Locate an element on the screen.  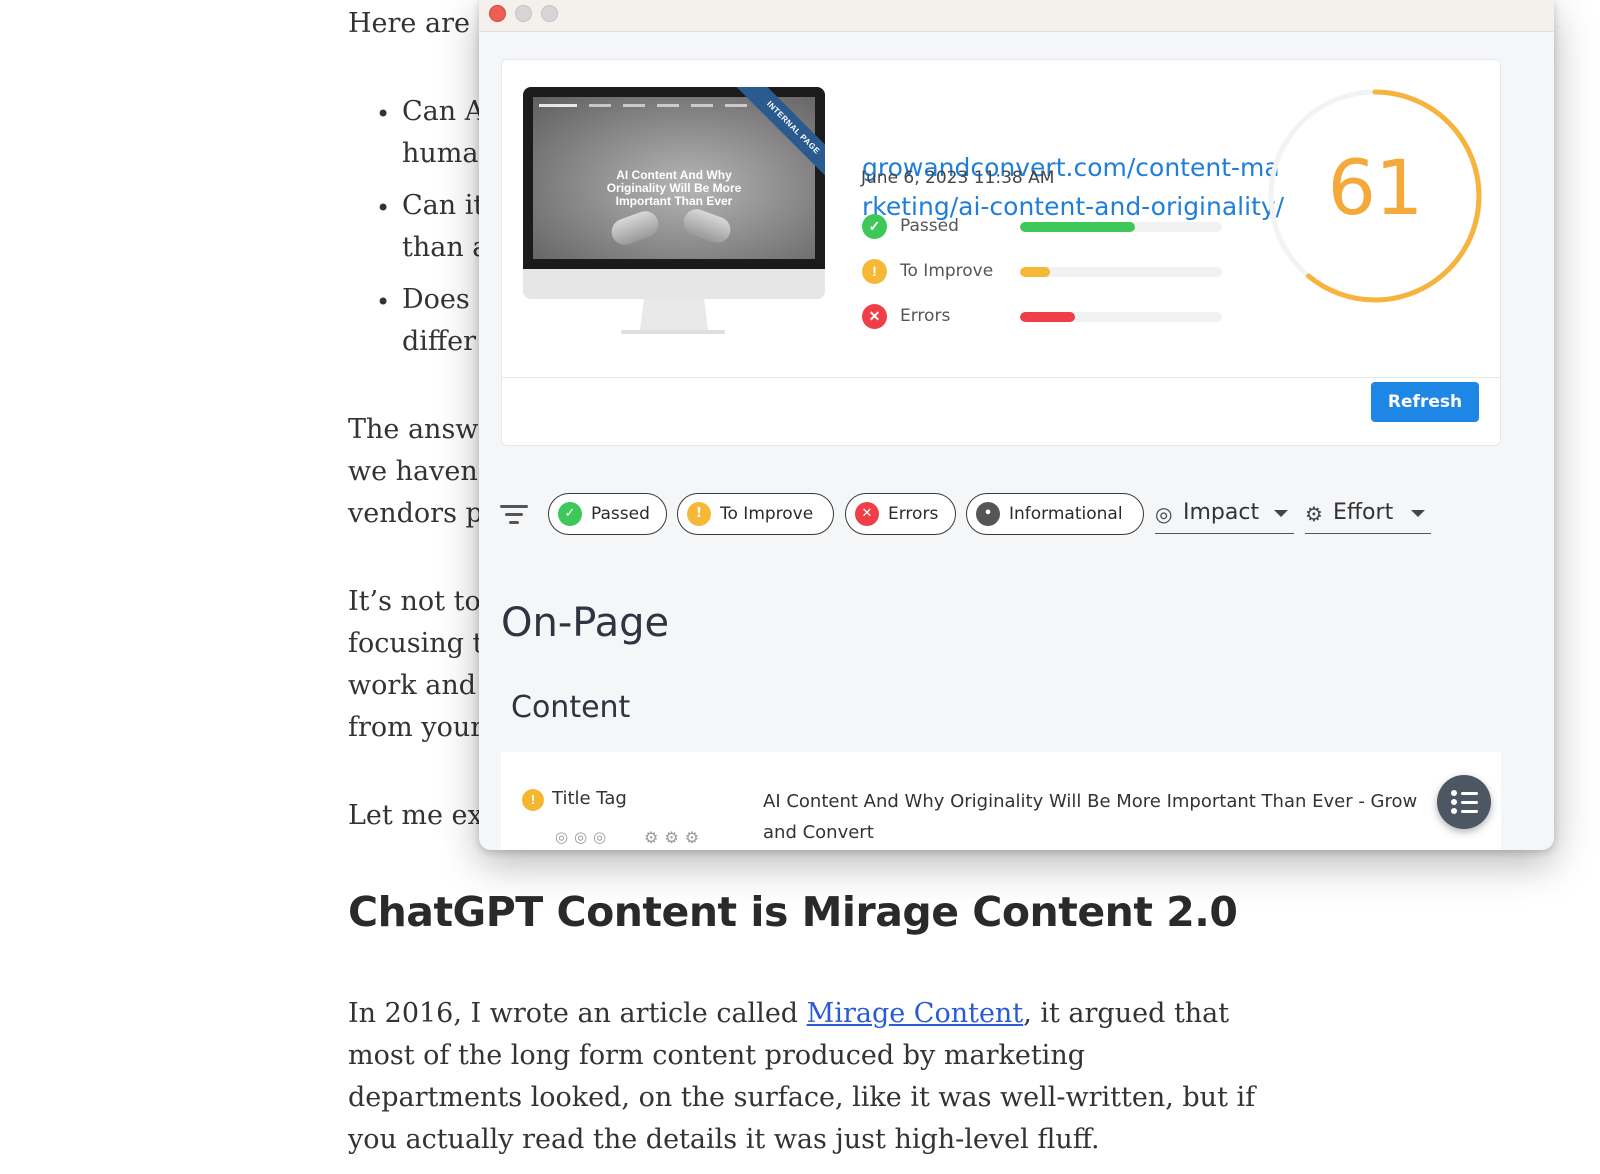
subsection-title: Content is located at coordinates (571, 707).